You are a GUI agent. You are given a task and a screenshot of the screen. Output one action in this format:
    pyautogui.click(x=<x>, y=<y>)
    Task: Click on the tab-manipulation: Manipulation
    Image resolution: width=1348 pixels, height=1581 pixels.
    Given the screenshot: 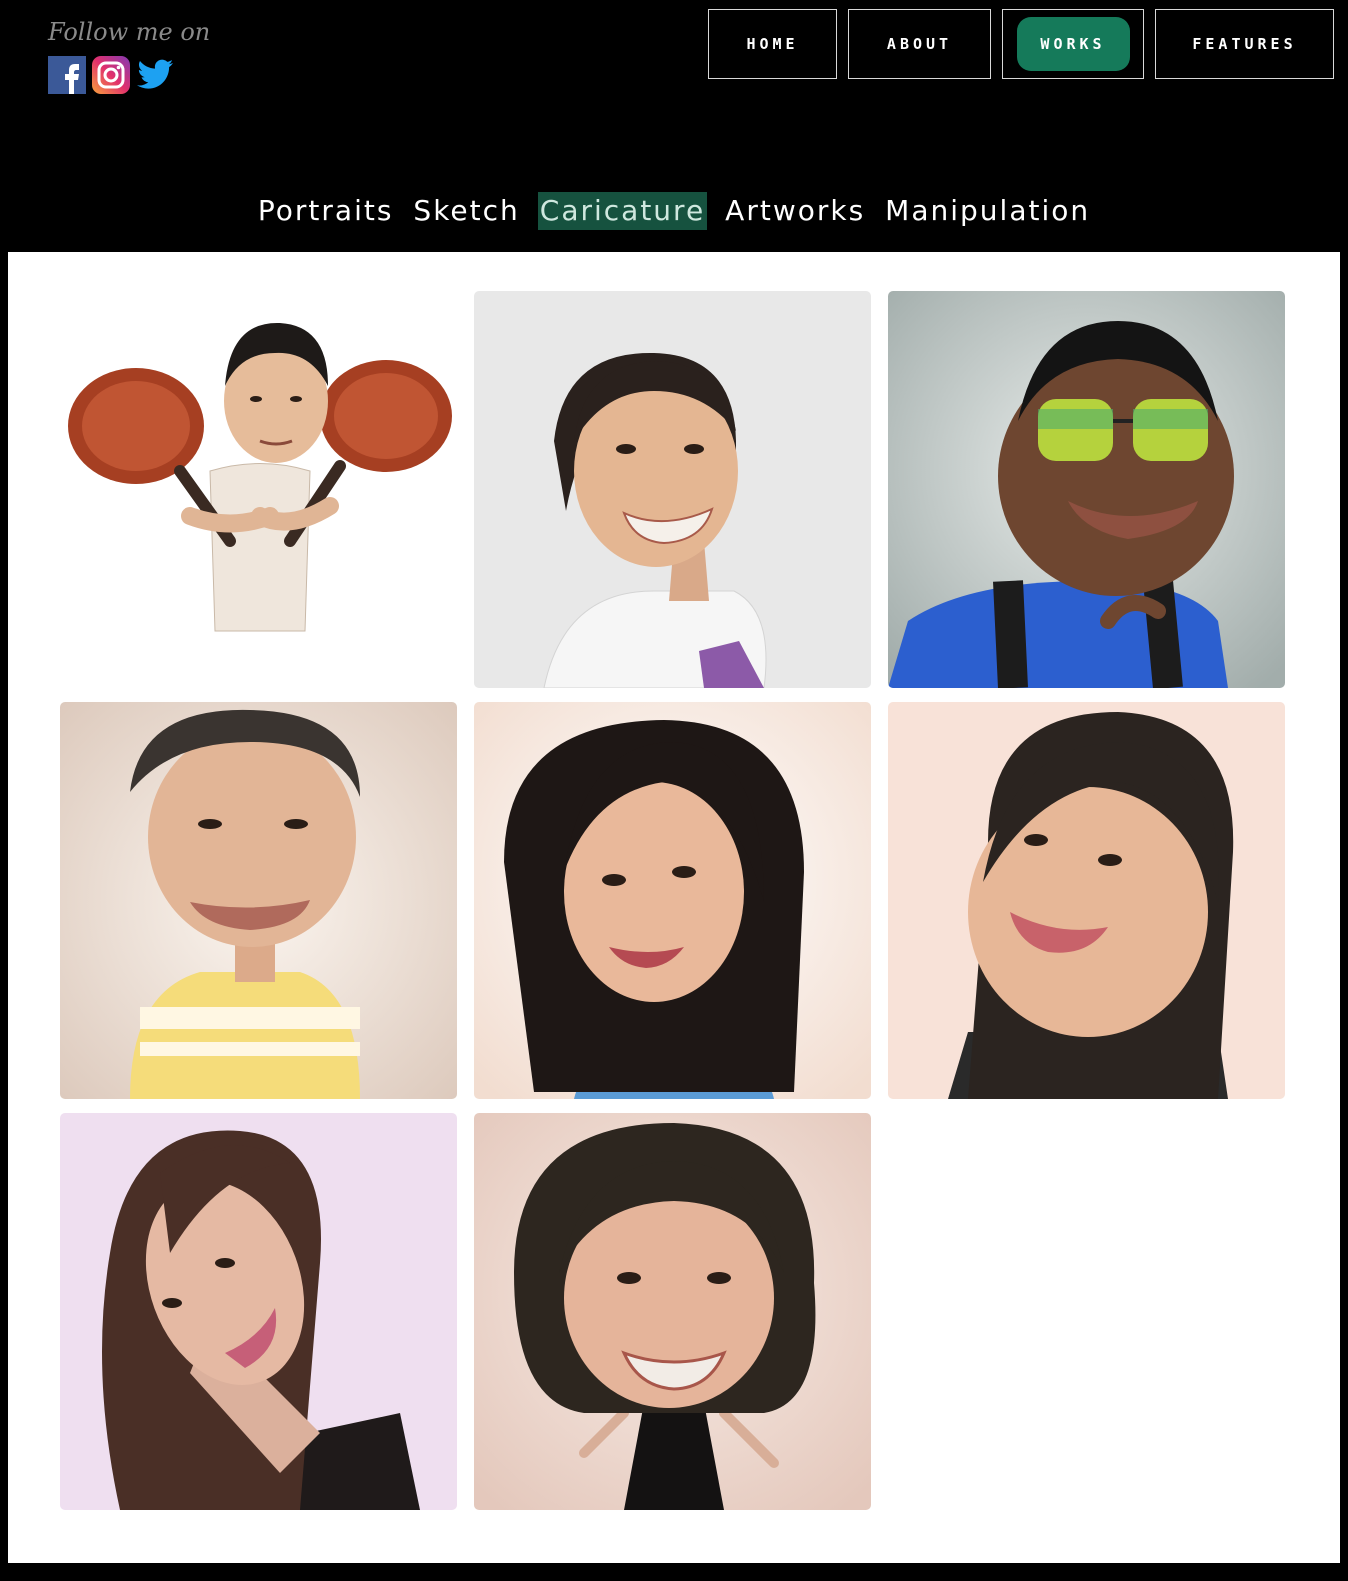 What is the action you would take?
    pyautogui.click(x=987, y=211)
    